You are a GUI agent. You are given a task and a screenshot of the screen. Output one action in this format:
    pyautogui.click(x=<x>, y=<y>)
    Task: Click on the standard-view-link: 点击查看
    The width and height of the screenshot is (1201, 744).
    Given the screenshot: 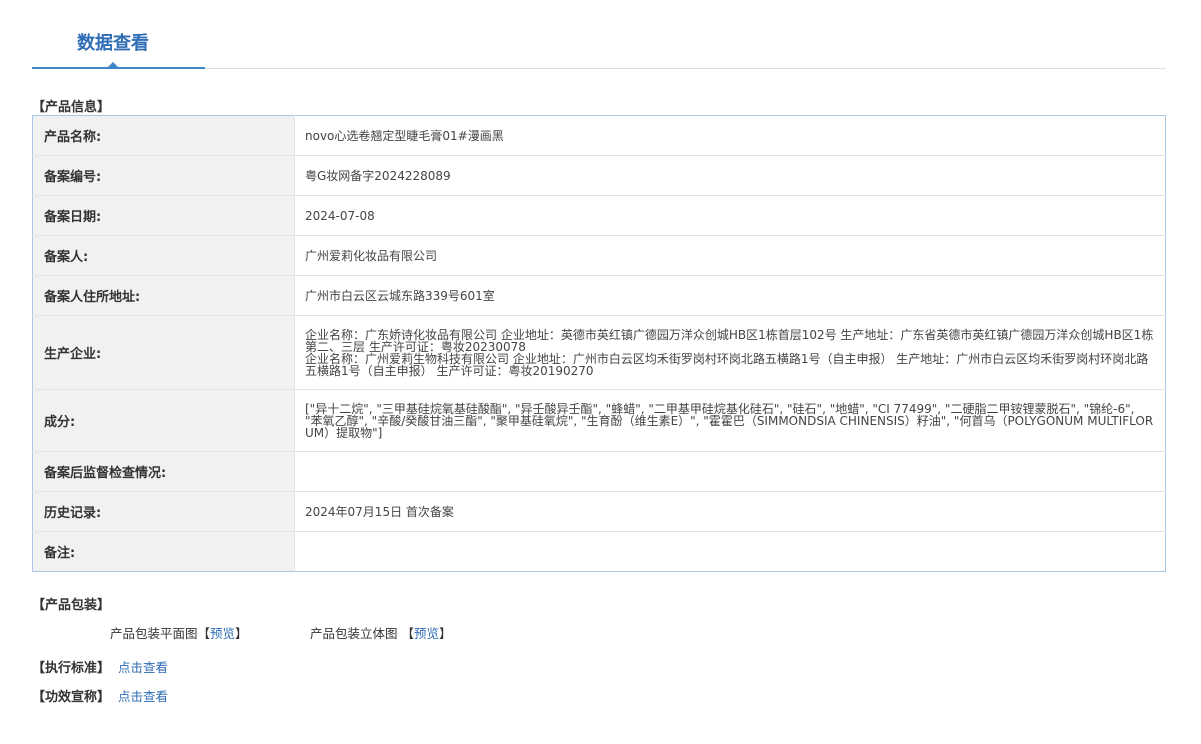 What is the action you would take?
    pyautogui.click(x=143, y=667)
    